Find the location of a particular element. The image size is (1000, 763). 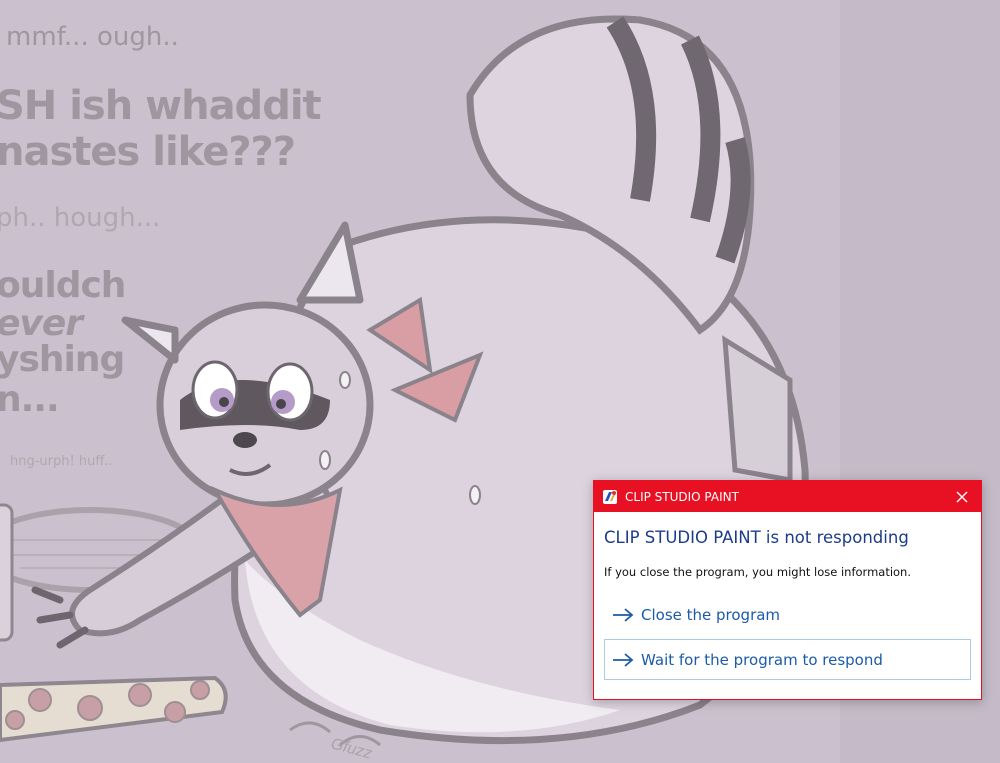

dialog-heading: CLIP STUDIO PAINT is not responding is located at coordinates (756, 537).